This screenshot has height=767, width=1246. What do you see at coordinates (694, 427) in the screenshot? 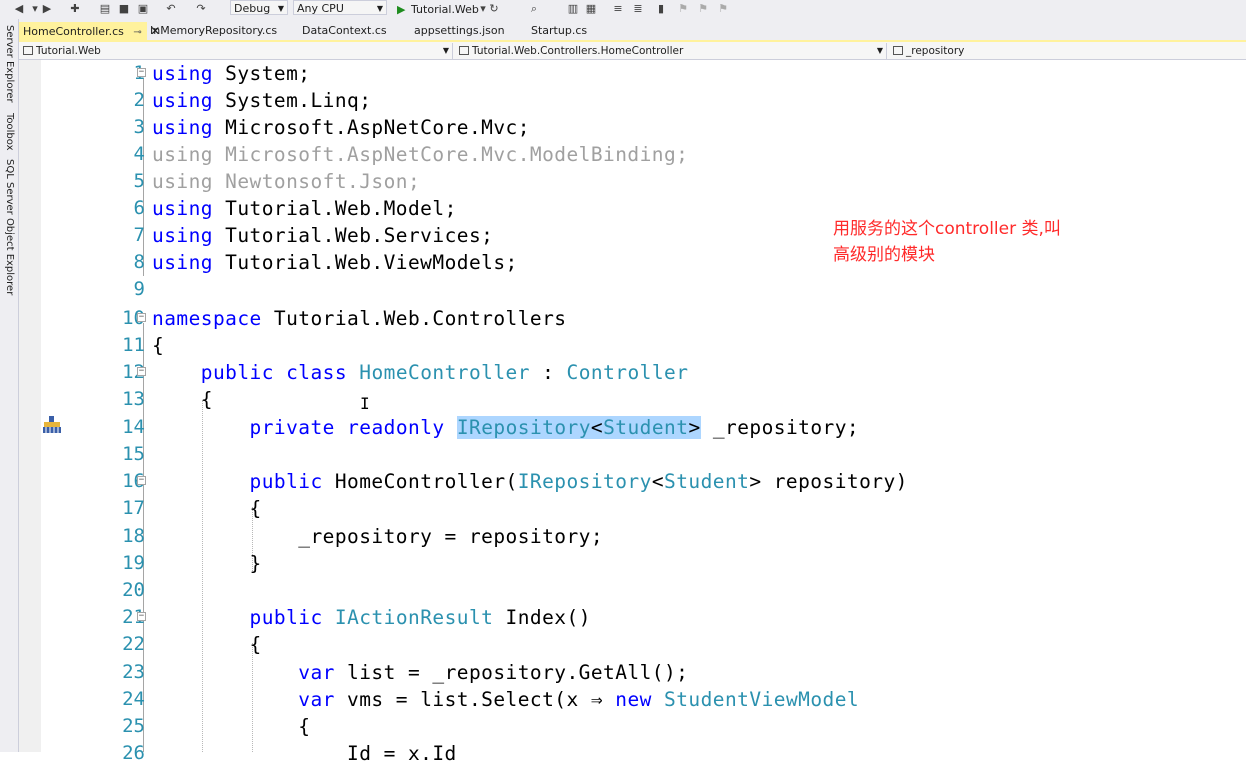
I see `token: >` at bounding box center [694, 427].